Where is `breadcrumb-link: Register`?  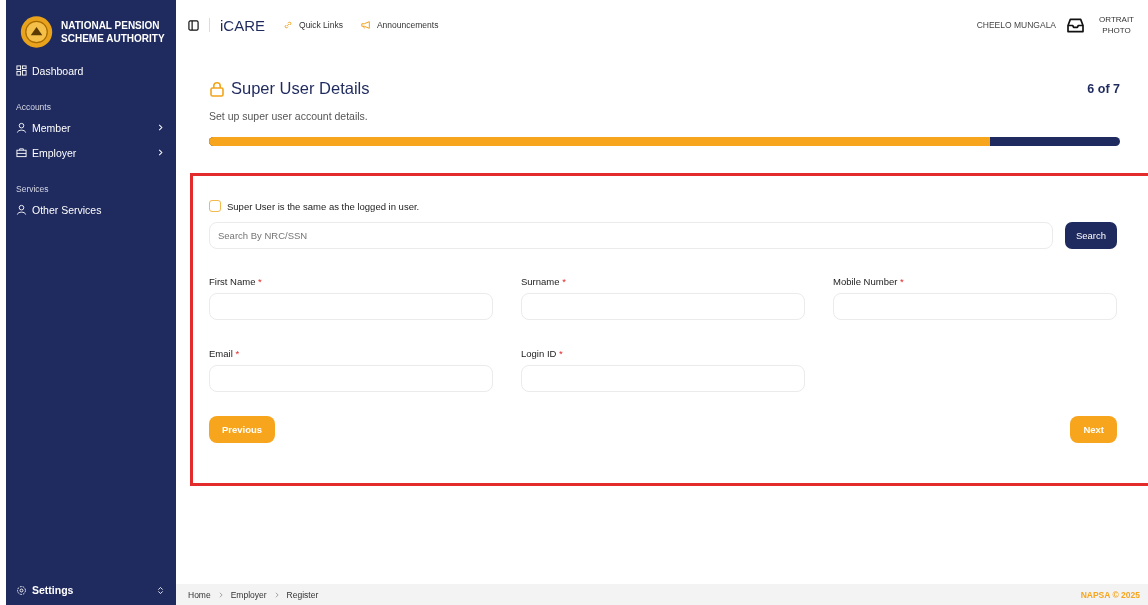 breadcrumb-link: Register is located at coordinates (302, 594).